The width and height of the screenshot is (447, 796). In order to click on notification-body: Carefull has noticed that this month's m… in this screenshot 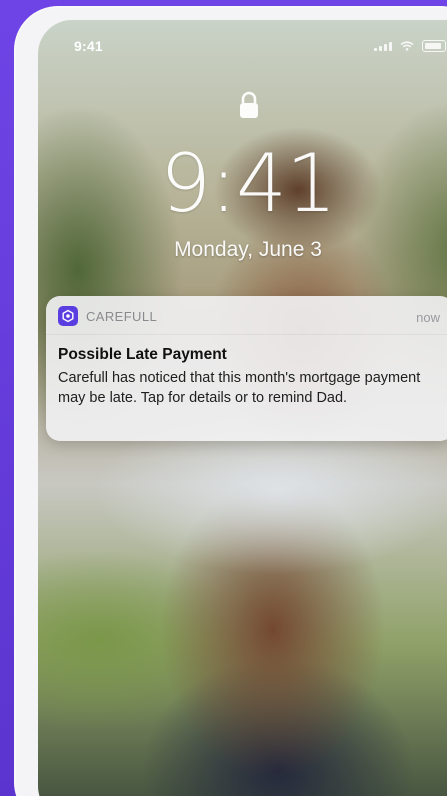, I will do `click(239, 388)`.